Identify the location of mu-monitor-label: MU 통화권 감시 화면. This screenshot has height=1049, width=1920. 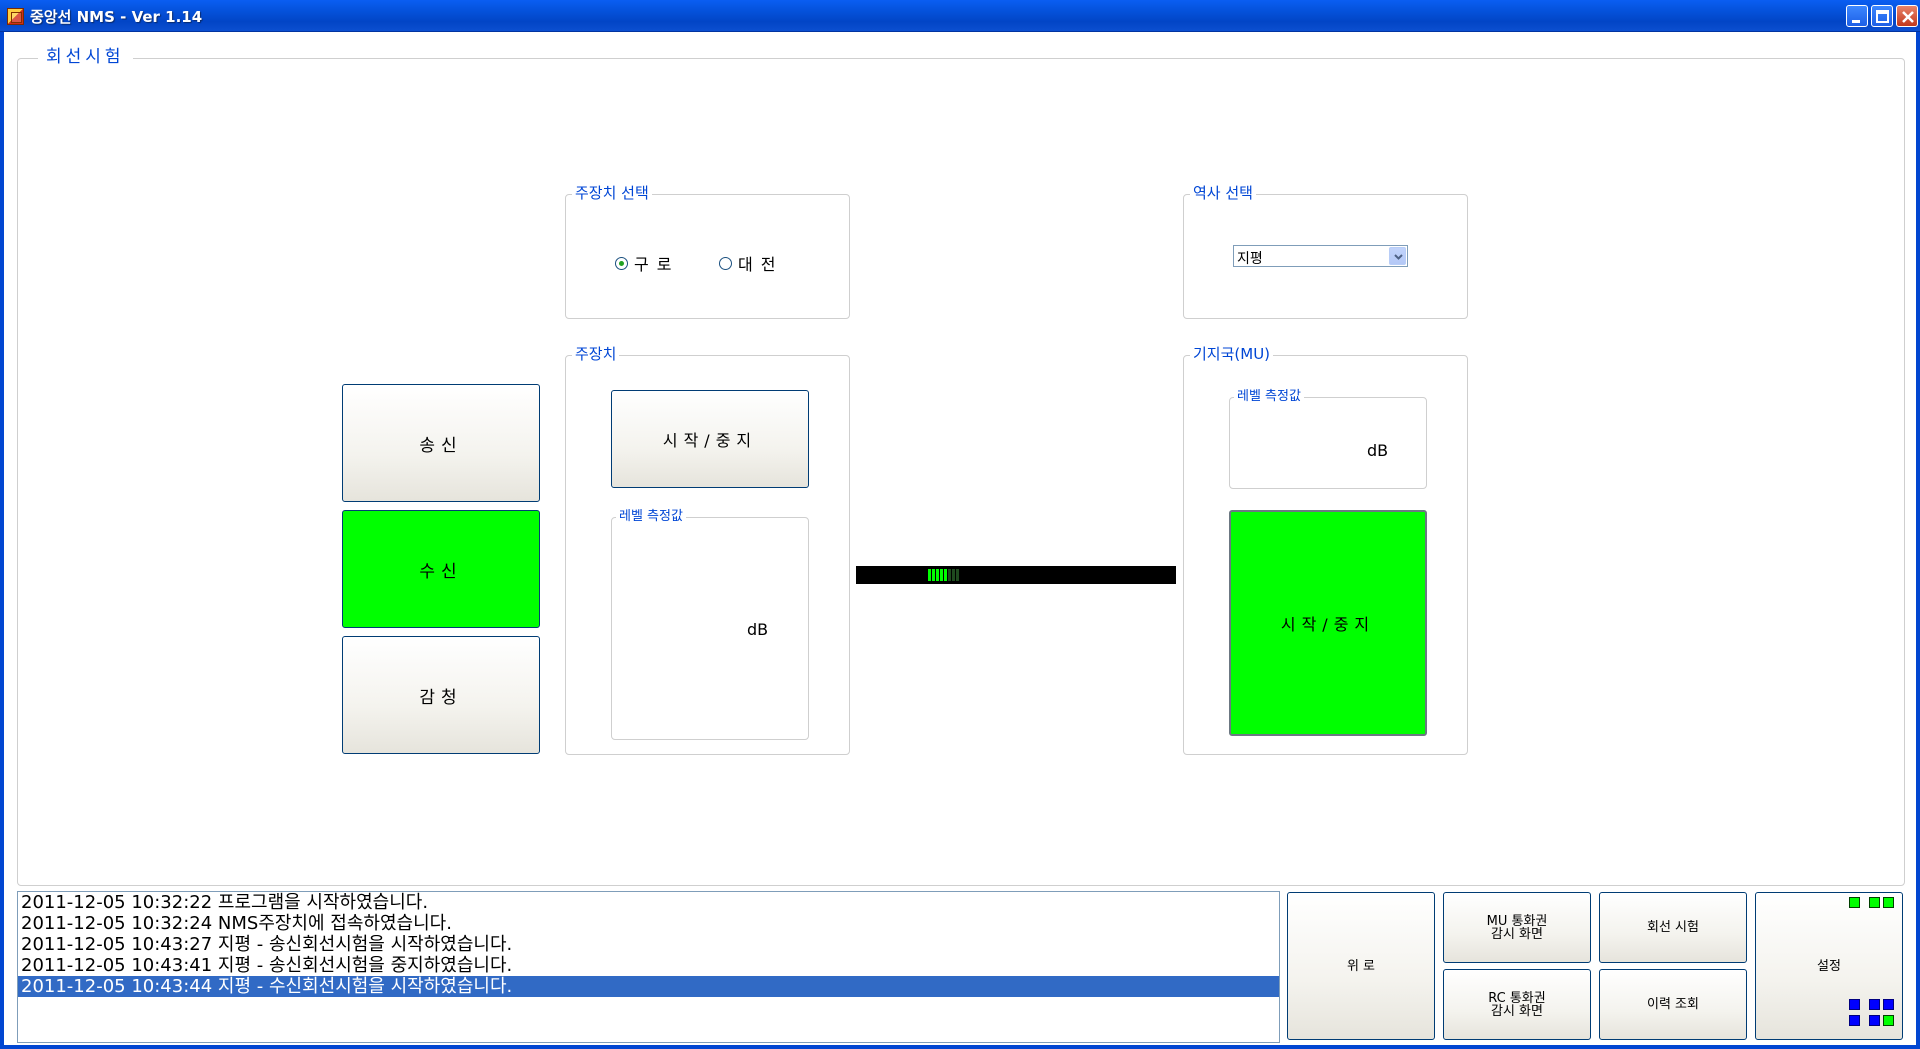
(1517, 927).